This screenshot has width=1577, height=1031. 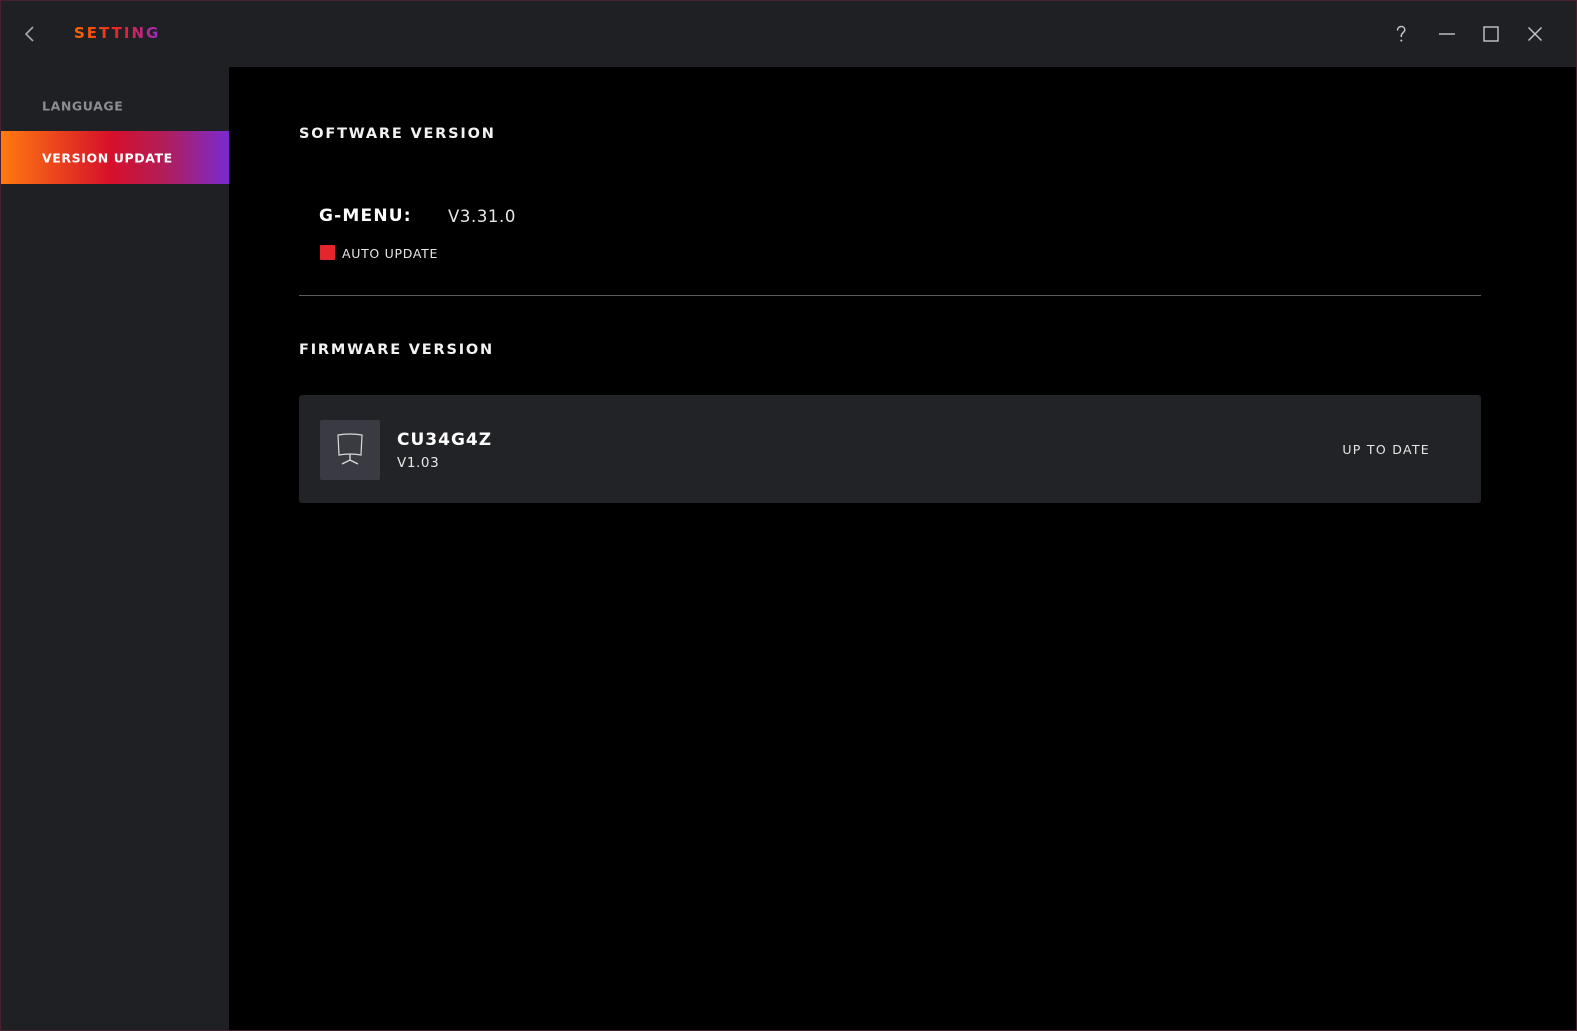 What do you see at coordinates (890, 295) in the screenshot?
I see `section-divider` at bounding box center [890, 295].